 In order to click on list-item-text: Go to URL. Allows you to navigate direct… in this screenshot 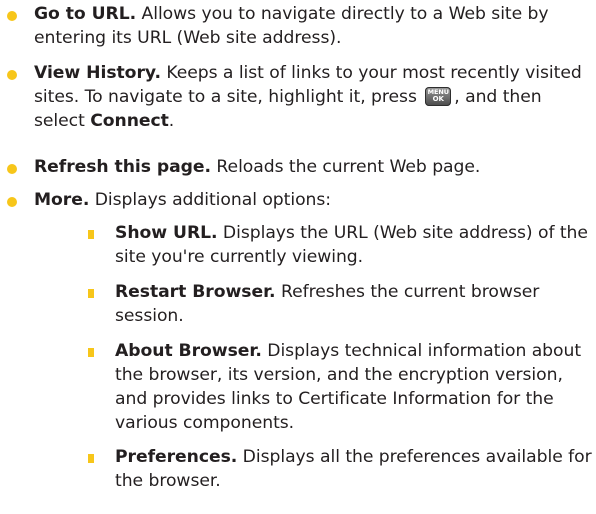, I will do `click(313, 26)`.